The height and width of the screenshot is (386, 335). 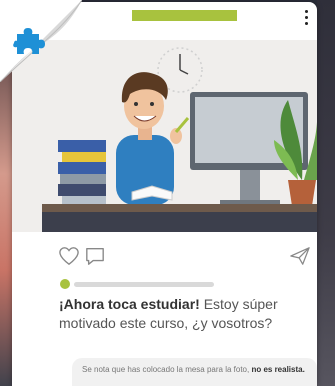 What do you see at coordinates (184, 15) in the screenshot?
I see `header-accent-bar` at bounding box center [184, 15].